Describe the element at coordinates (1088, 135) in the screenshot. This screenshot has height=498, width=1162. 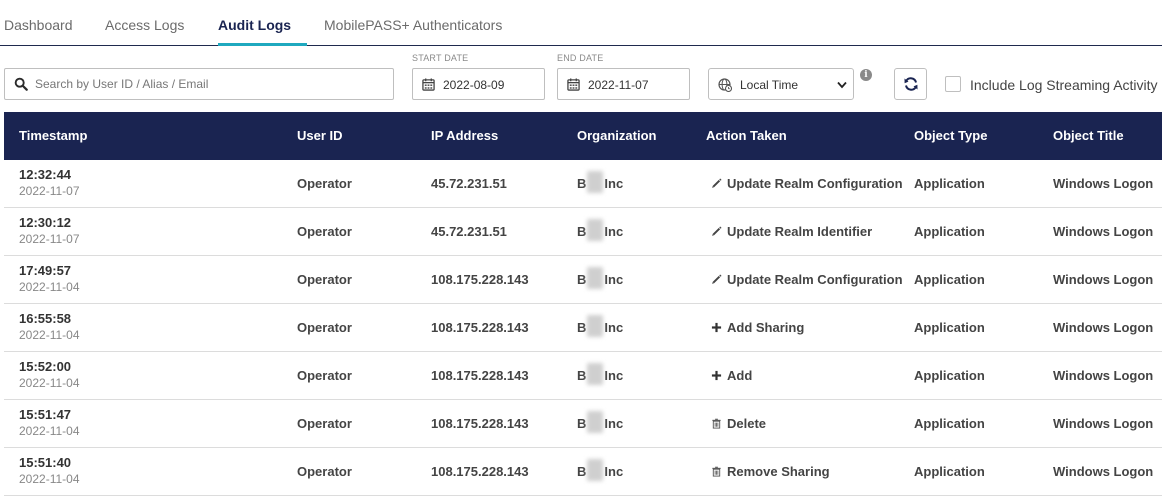
I see `column-header-object-title: Object Title` at that location.